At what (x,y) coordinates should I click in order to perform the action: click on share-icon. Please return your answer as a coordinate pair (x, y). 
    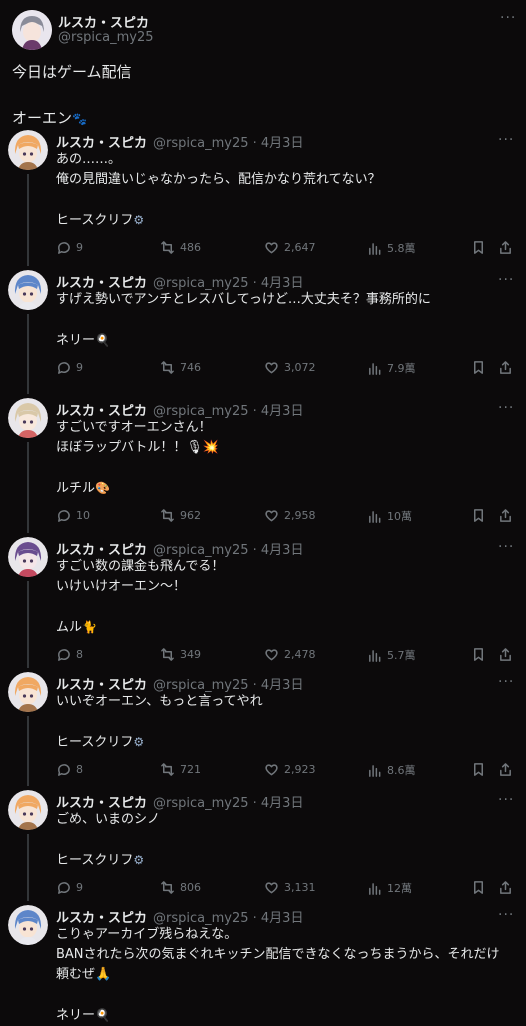
    Looking at the image, I should click on (505, 769).